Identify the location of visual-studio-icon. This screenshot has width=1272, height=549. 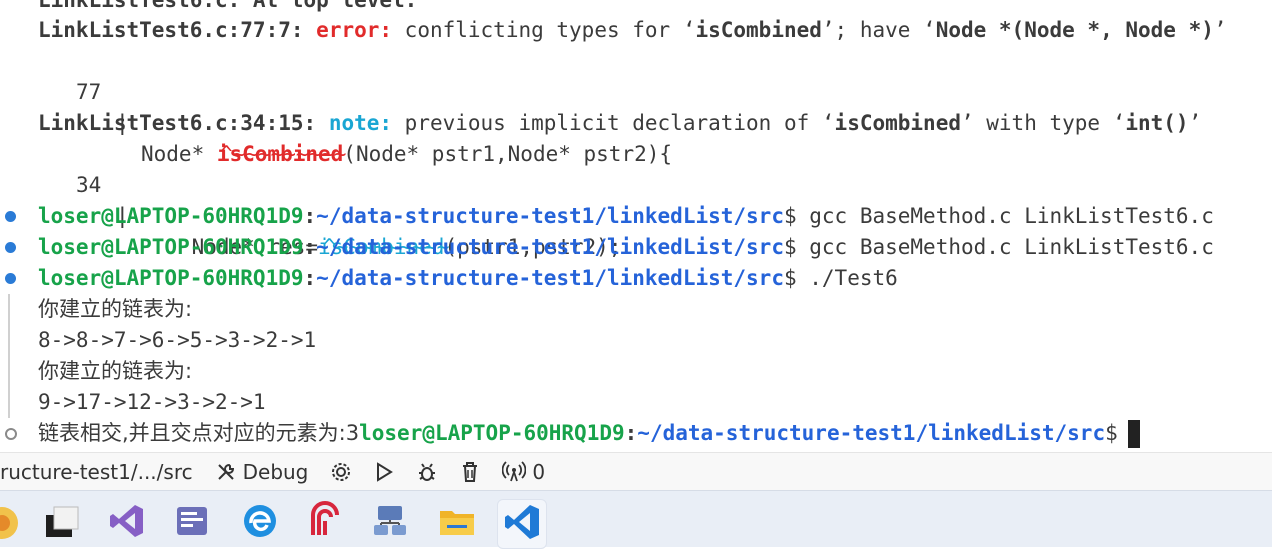
(127, 523).